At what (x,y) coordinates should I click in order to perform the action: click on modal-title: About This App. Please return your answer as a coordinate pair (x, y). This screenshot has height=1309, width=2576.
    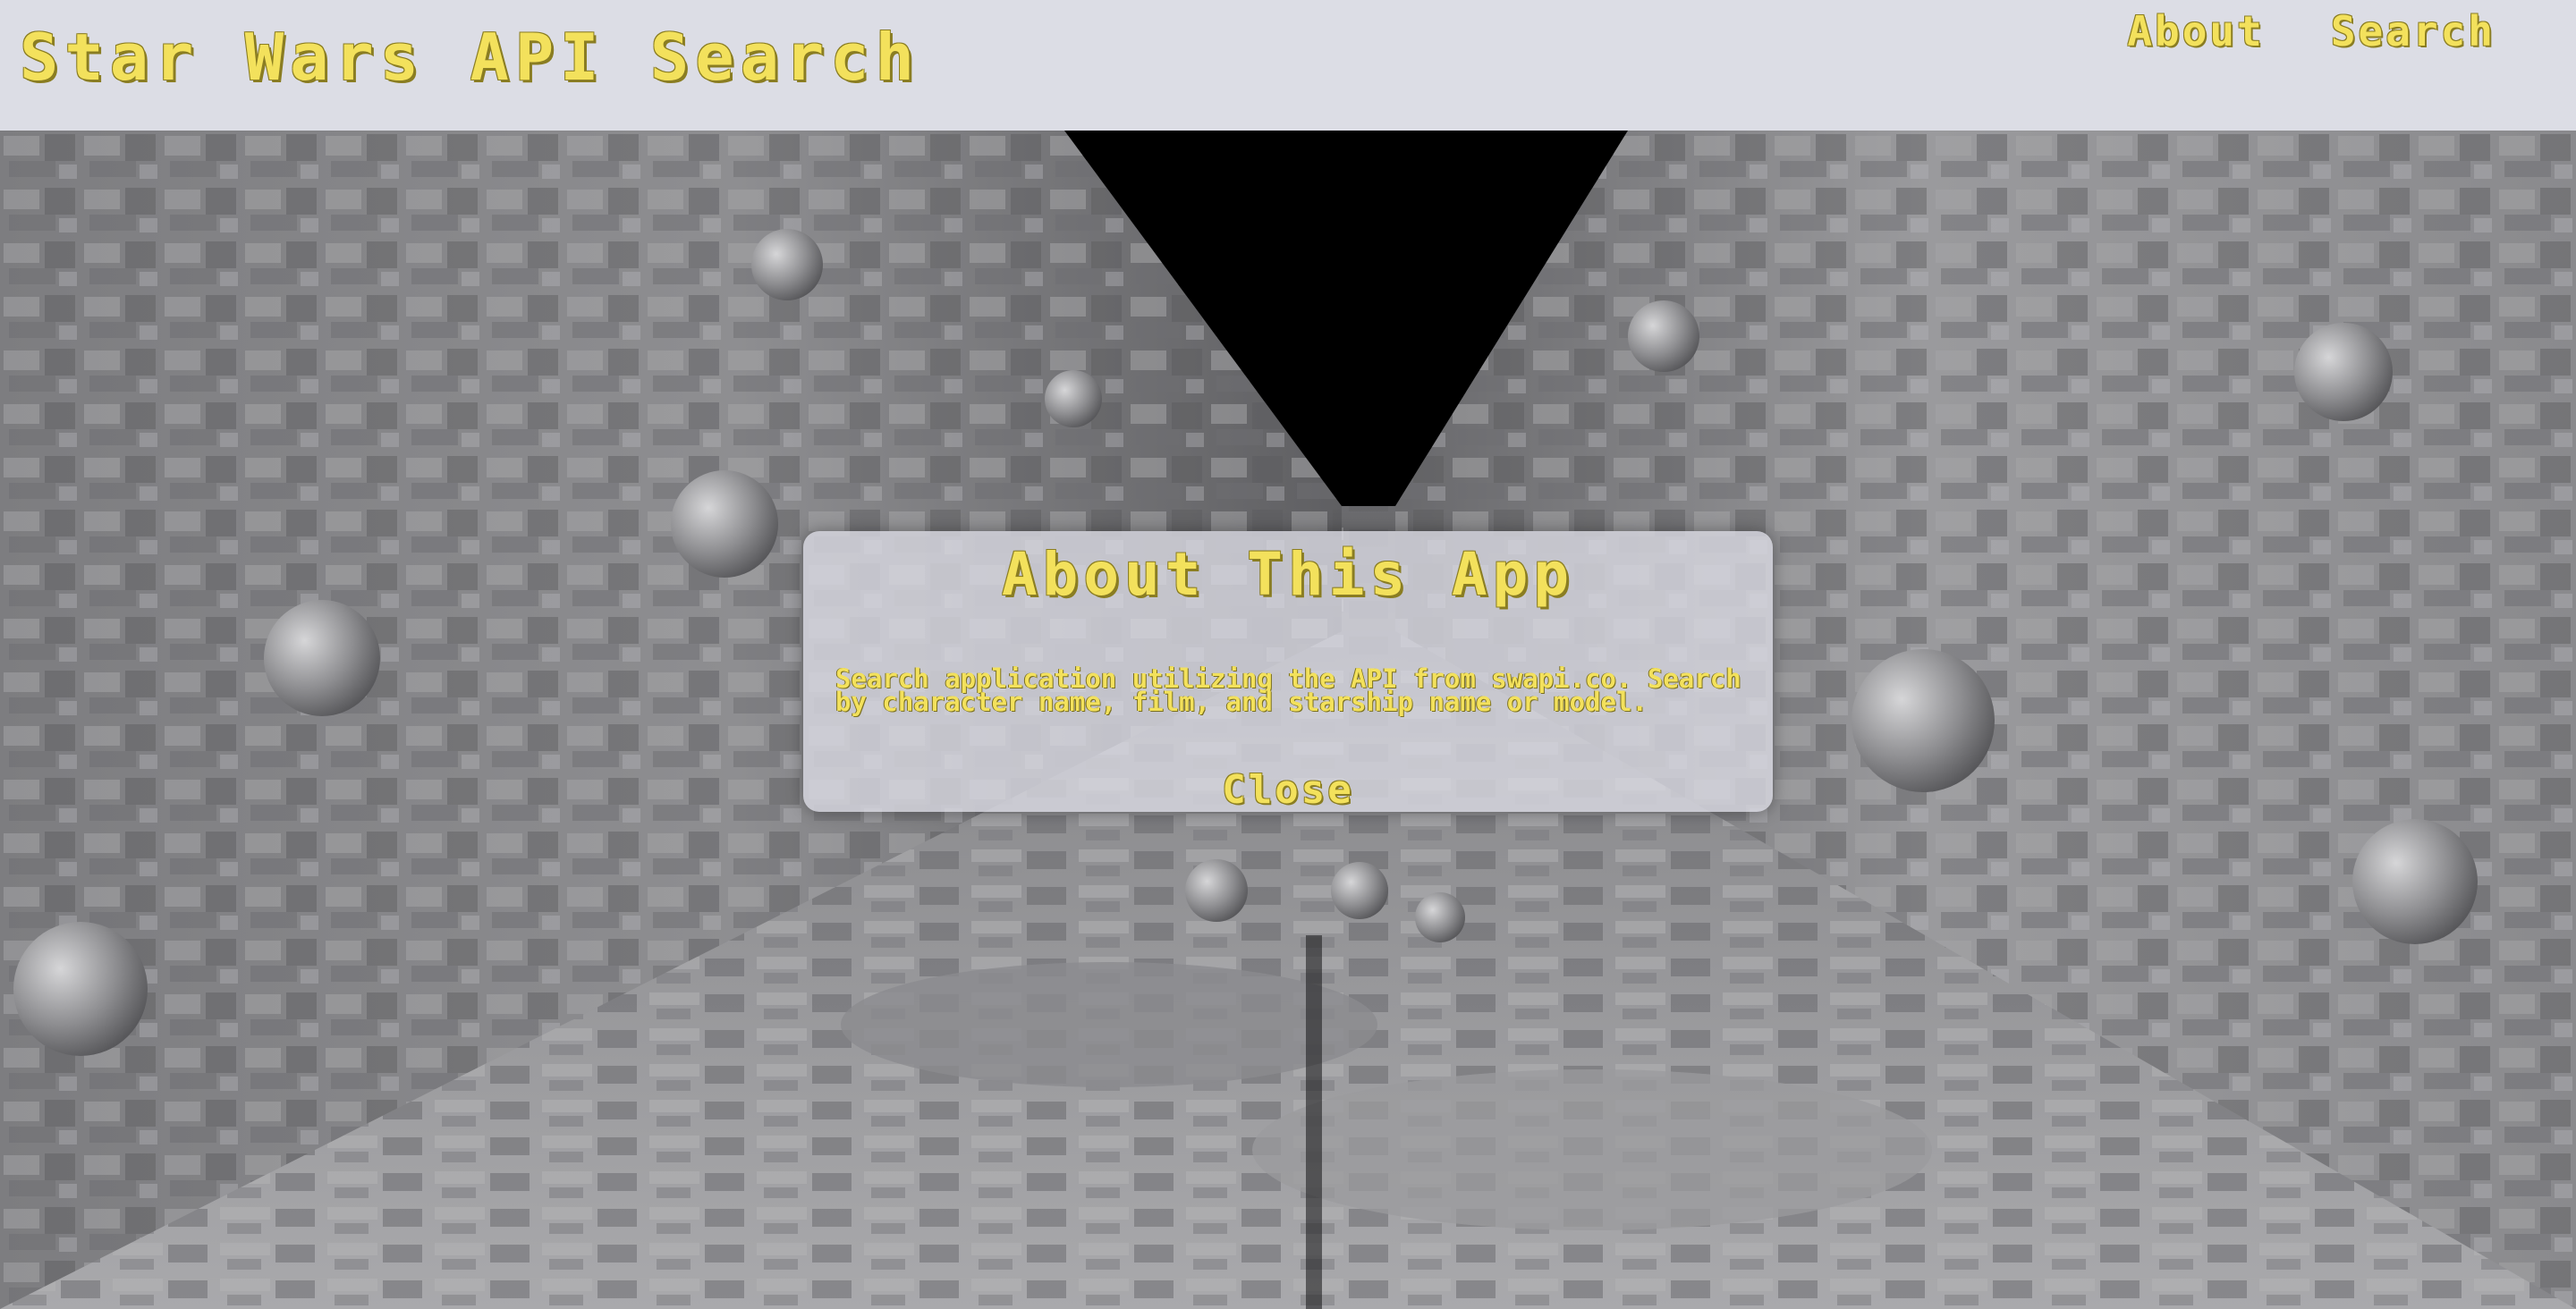
    Looking at the image, I should click on (1288, 574).